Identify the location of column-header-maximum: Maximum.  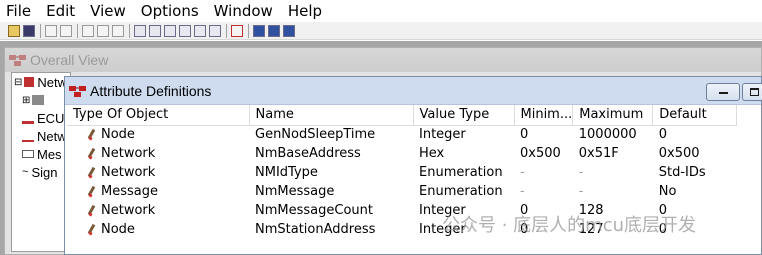
(613, 115).